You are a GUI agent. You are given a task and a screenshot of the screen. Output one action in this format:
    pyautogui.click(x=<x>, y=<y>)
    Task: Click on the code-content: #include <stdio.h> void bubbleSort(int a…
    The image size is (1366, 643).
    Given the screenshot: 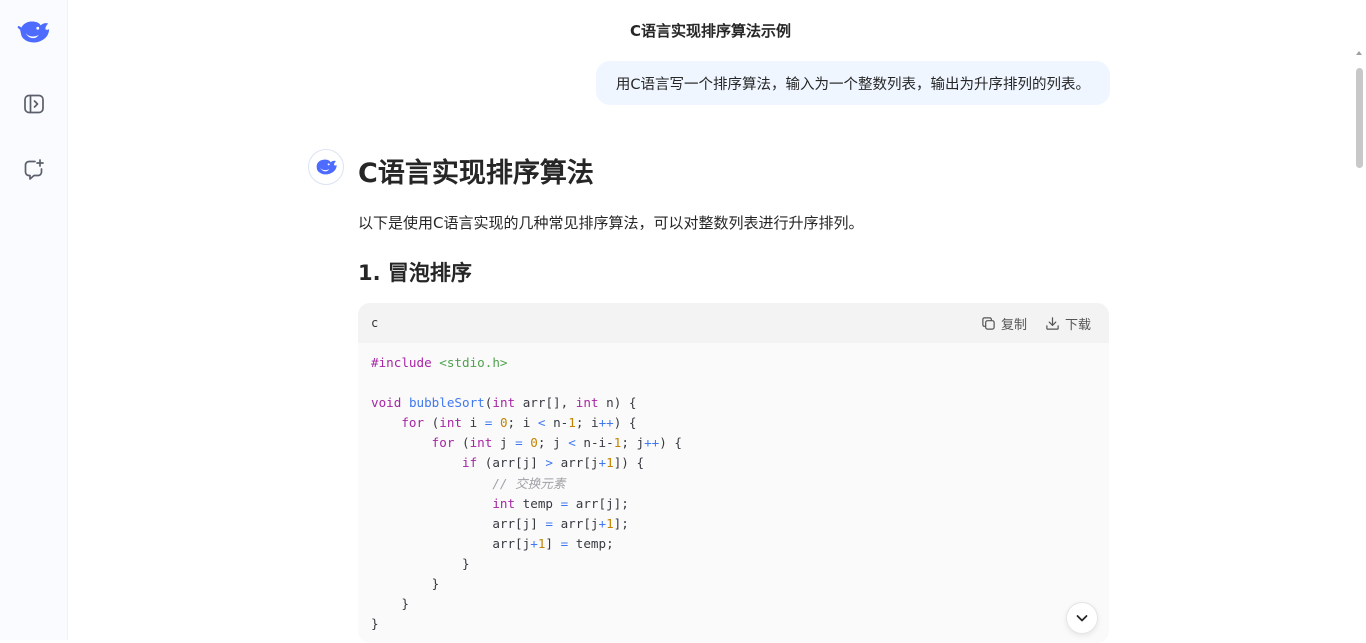 What is the action you would take?
    pyautogui.click(x=526, y=493)
    